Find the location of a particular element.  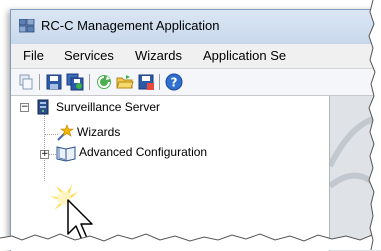

help-icon: ? is located at coordinates (174, 82).